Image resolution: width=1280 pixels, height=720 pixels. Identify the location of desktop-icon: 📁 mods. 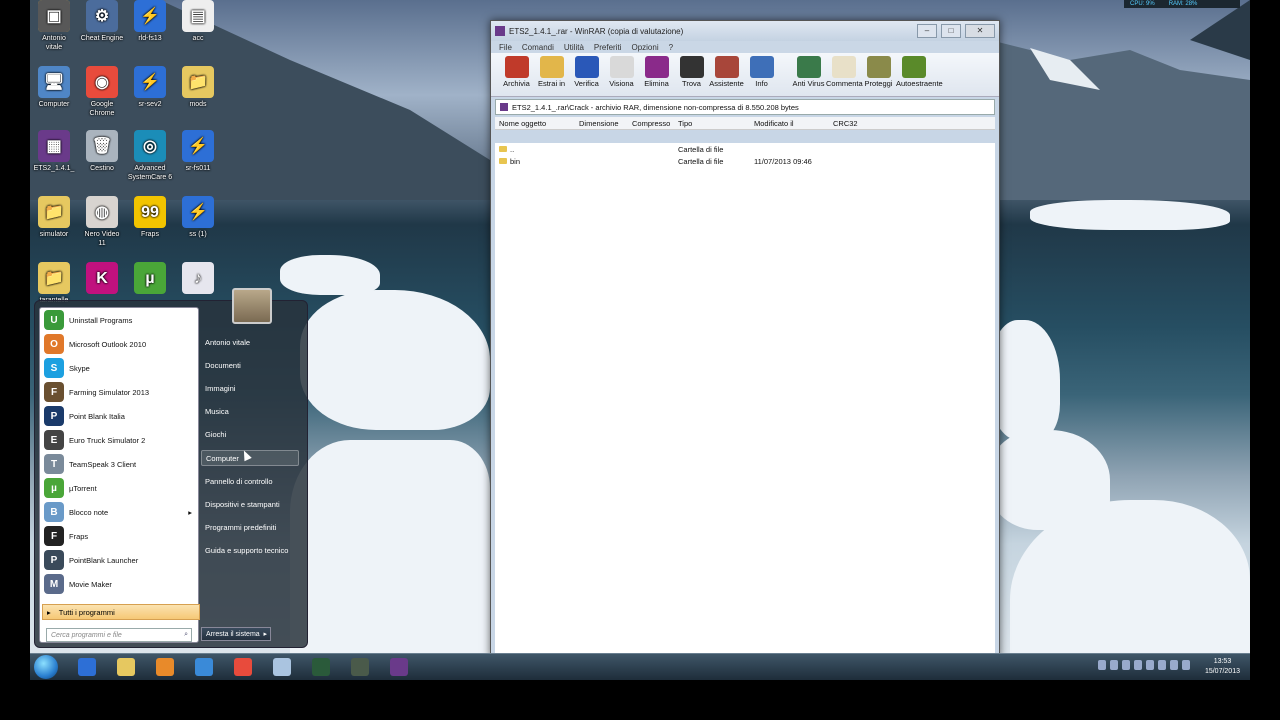
(198, 87).